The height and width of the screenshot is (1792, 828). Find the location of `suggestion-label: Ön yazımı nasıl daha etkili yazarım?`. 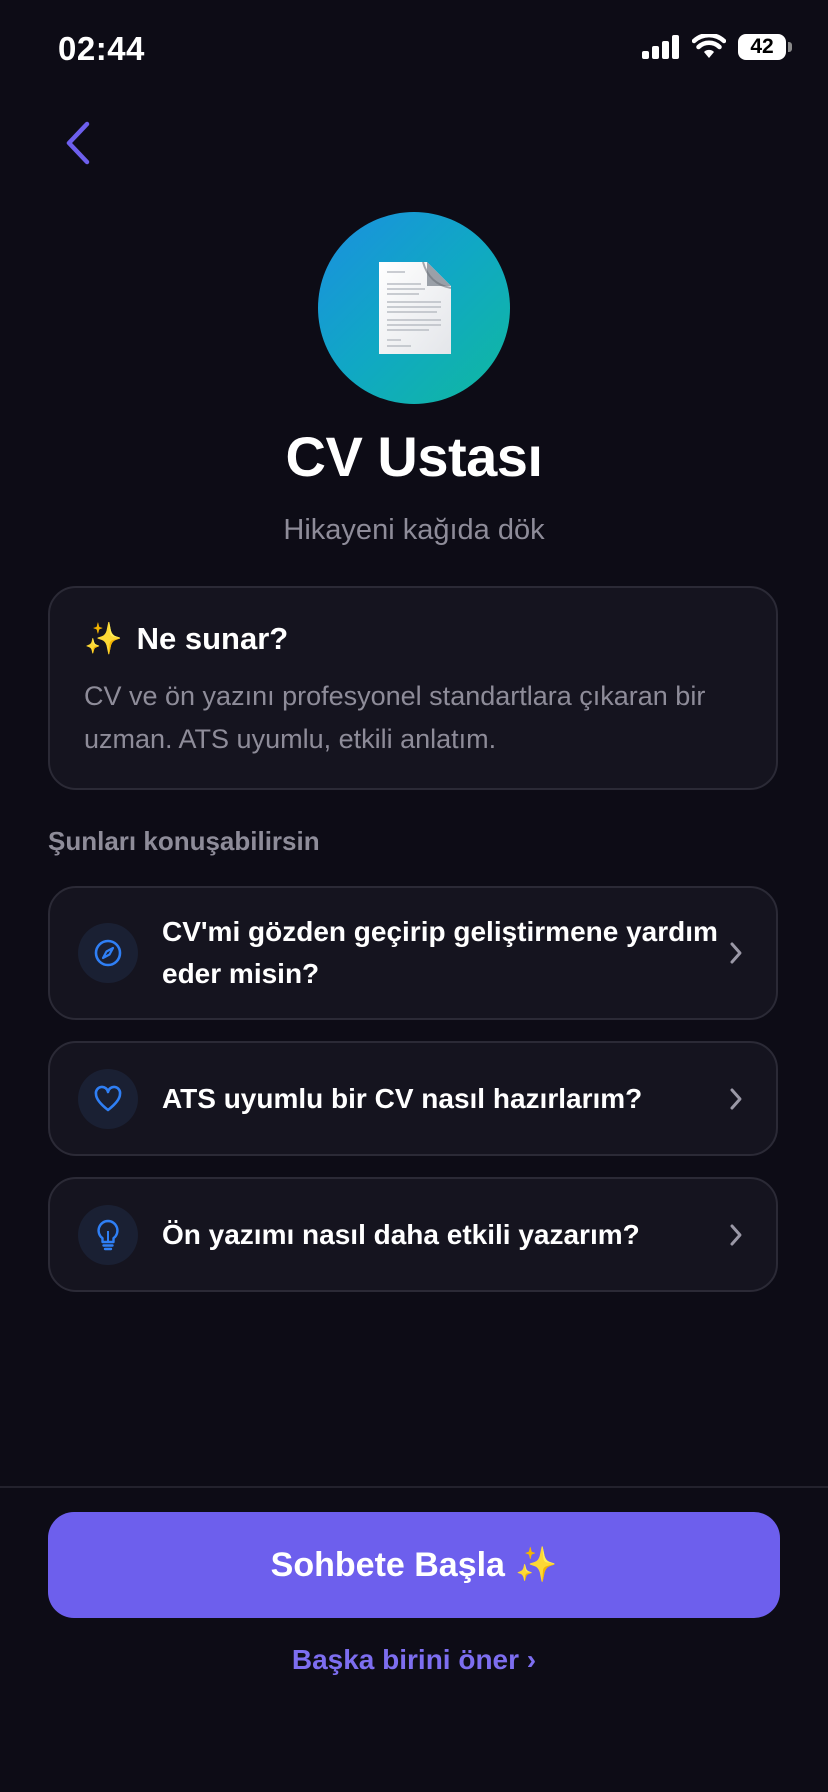

suggestion-label: Ön yazımı nasıl daha etkili yazarım? is located at coordinates (401, 1234).